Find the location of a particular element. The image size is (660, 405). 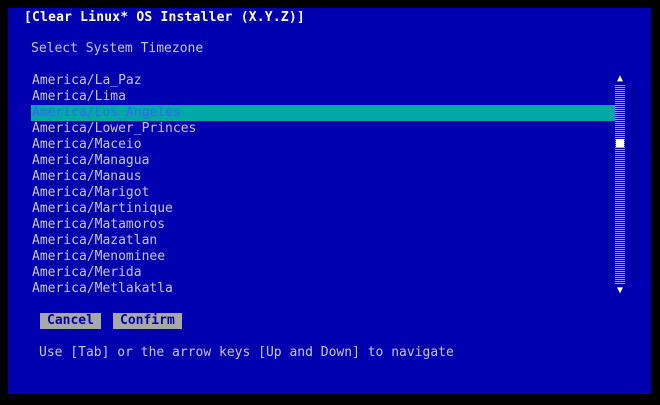

timezone-item: America/Menominee is located at coordinates (323, 257).